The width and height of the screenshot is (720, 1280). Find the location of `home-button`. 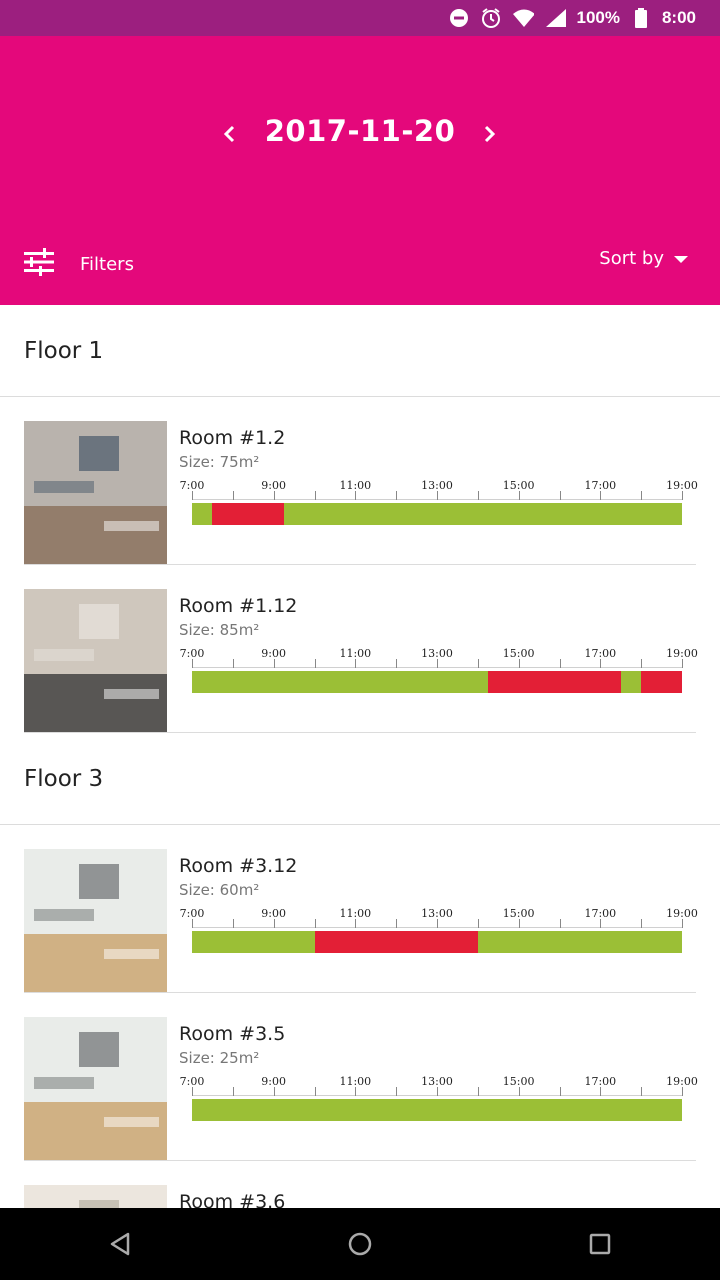

home-button is located at coordinates (360, 1244).